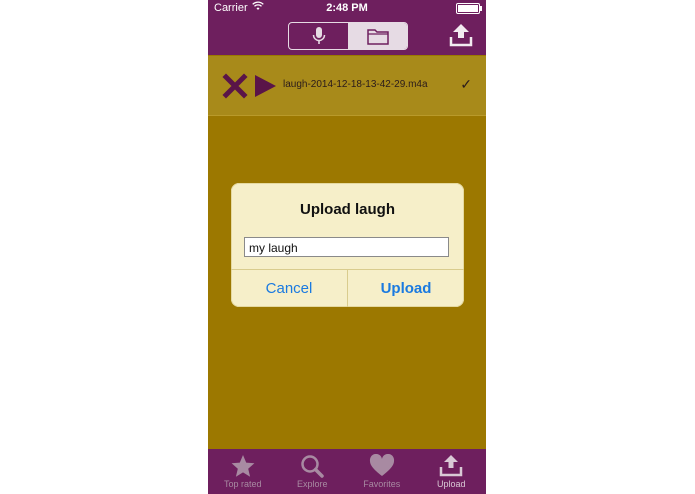 This screenshot has width=695, height=494. I want to click on status-bar: Carrier 2:48 PM, so click(347, 8).